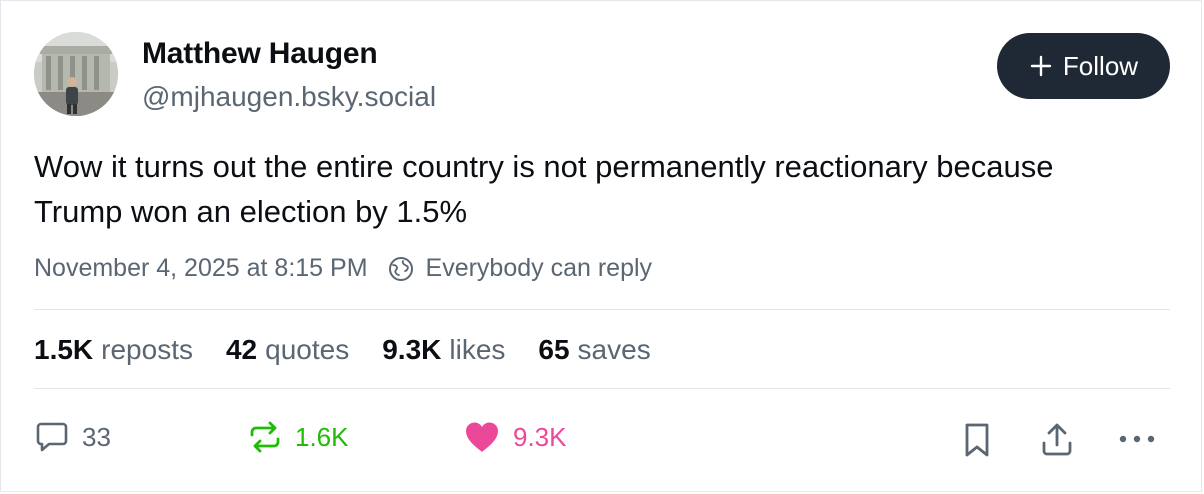 This screenshot has height=494, width=1204. Describe the element at coordinates (401, 269) in the screenshot. I see `globe-icon` at that location.